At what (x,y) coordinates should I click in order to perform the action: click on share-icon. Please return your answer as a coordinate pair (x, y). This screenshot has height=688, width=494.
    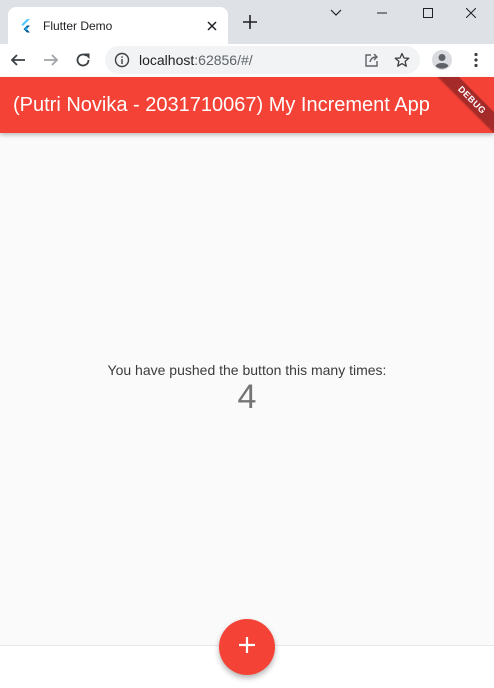
    Looking at the image, I should click on (372, 60).